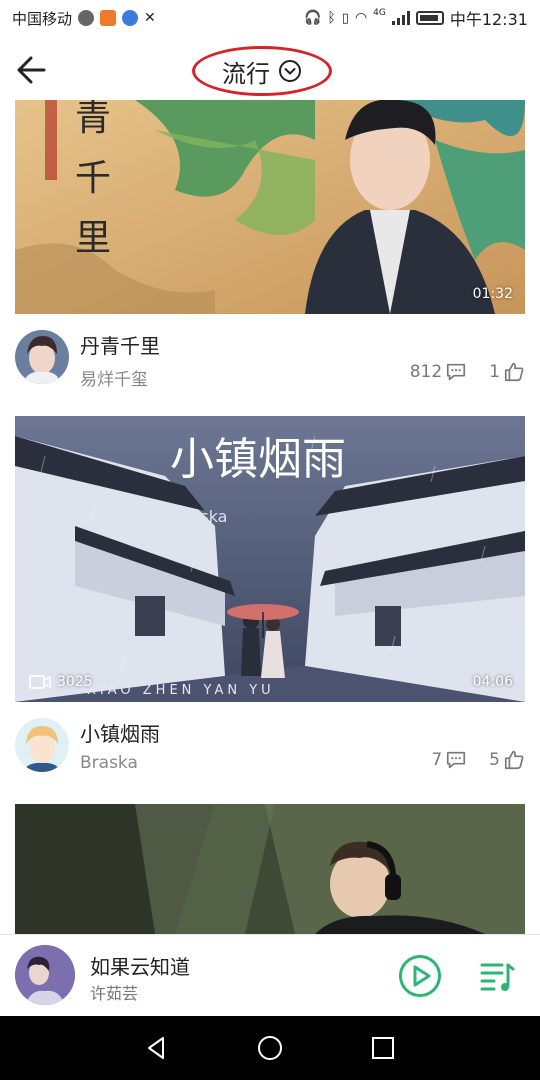 This screenshot has width=540, height=1080. What do you see at coordinates (86, 18) in the screenshot?
I see `app-notification-icon` at bounding box center [86, 18].